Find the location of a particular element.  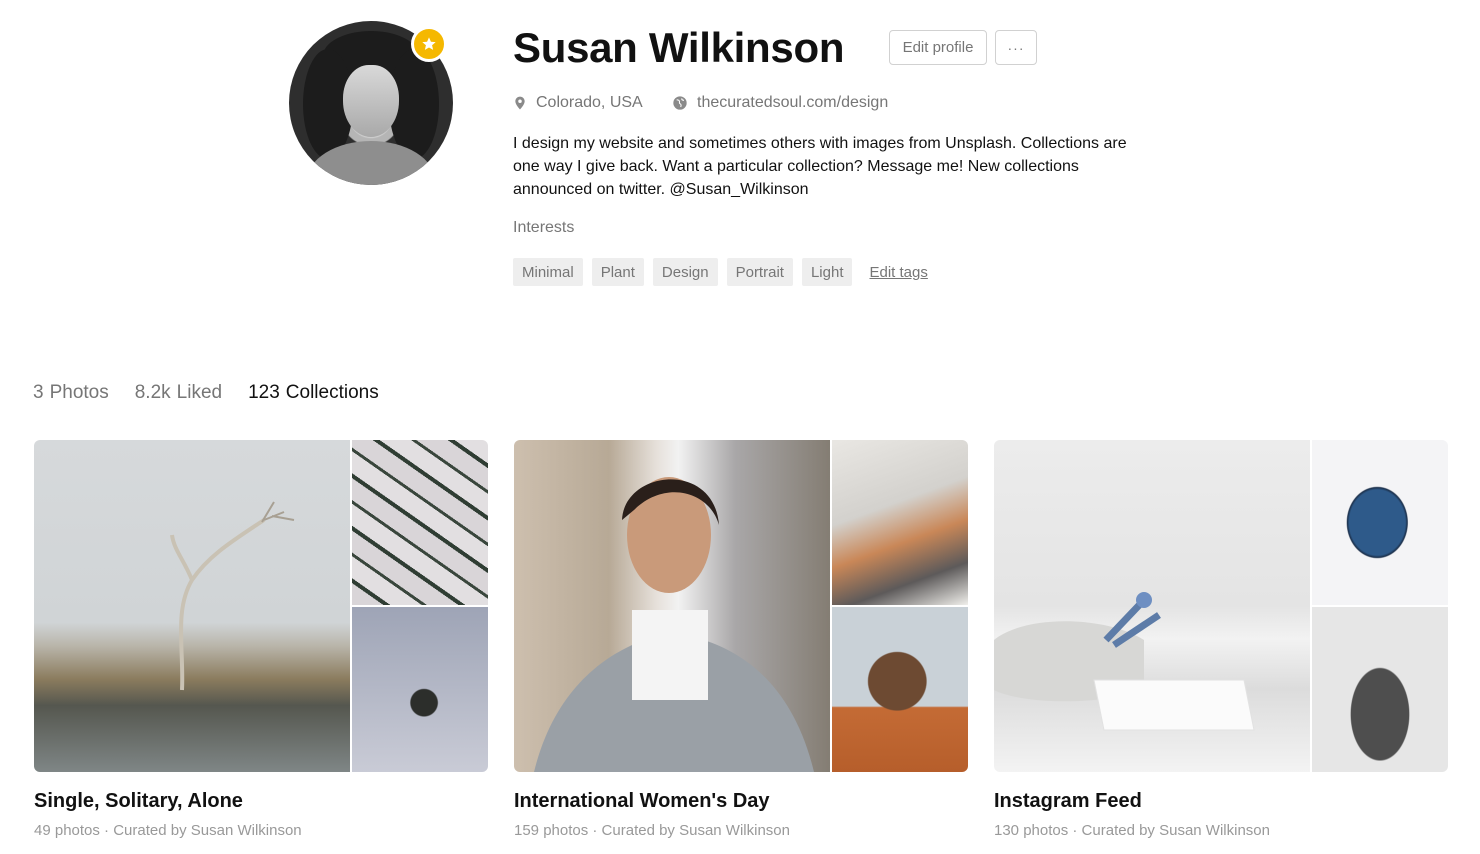

edit-tags-link: Edit tags is located at coordinates (898, 272).